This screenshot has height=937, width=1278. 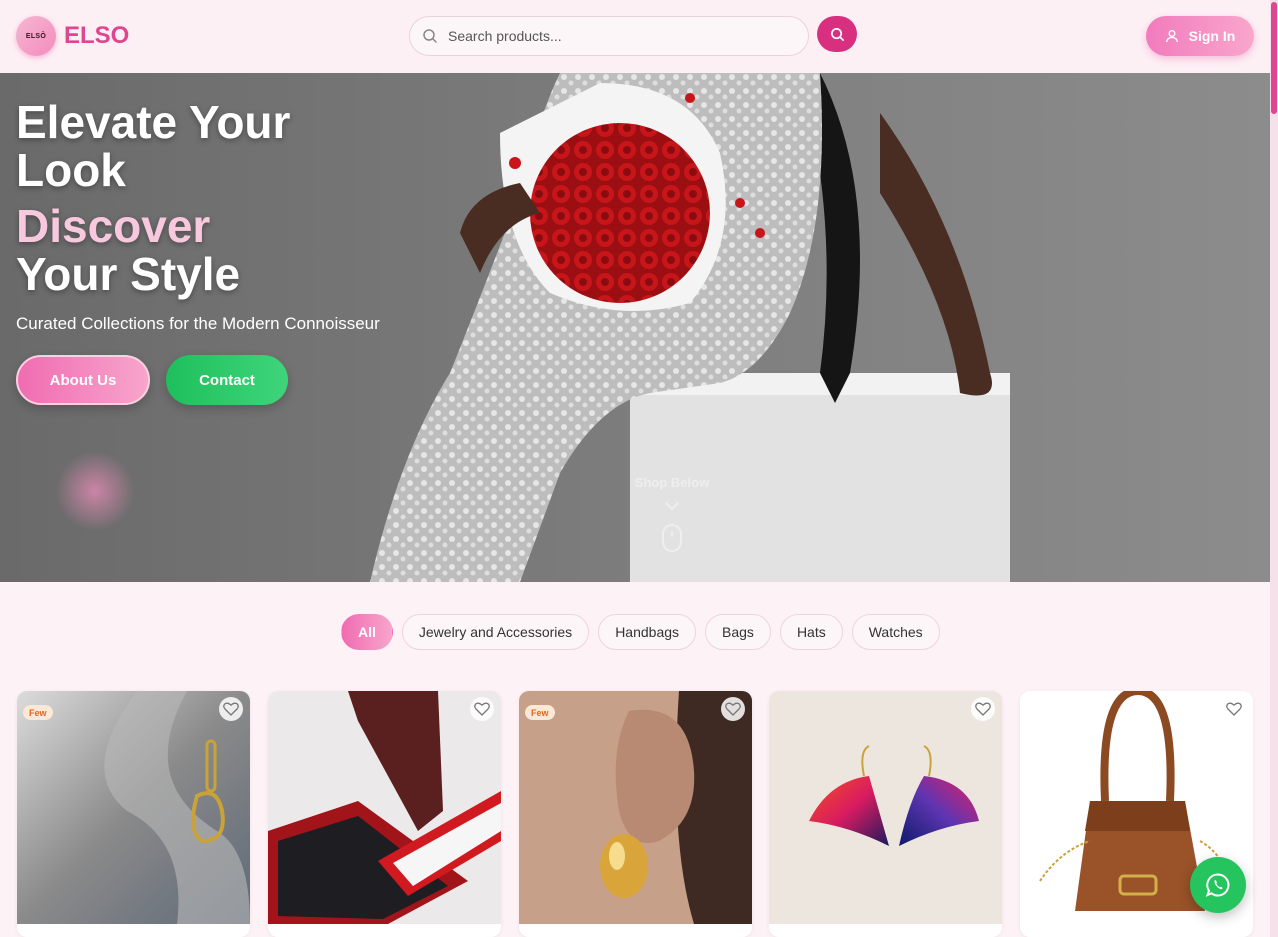 What do you see at coordinates (672, 538) in the screenshot?
I see `mouse-icon` at bounding box center [672, 538].